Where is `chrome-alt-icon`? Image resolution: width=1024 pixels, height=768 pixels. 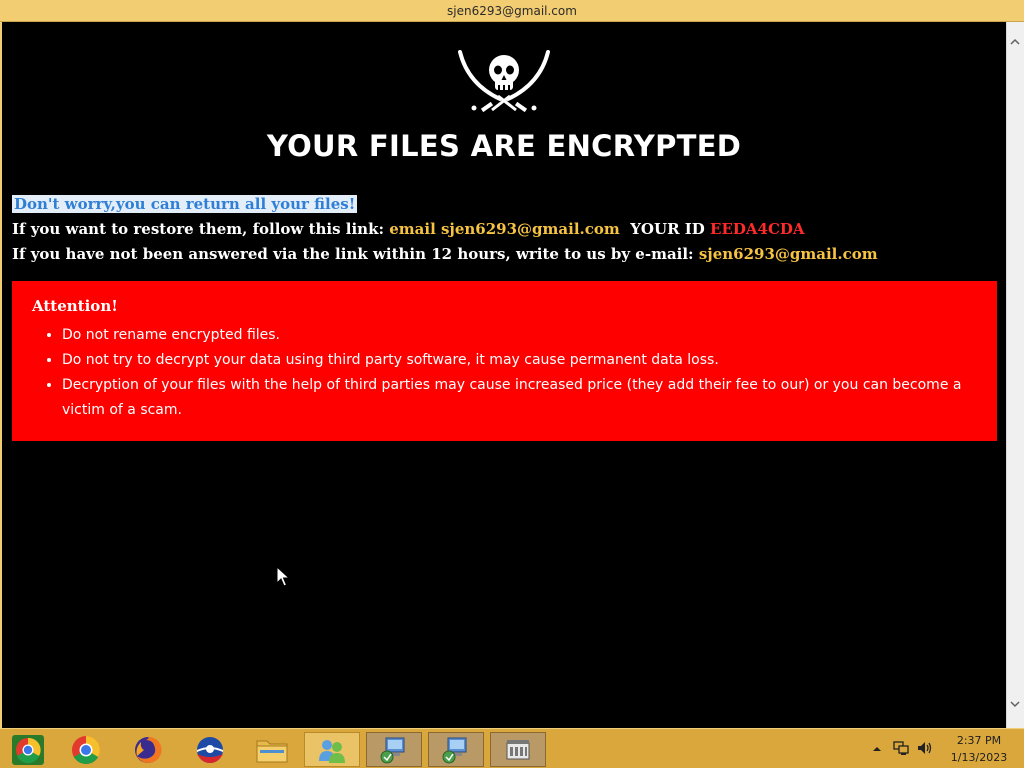
chrome-alt-icon is located at coordinates (28, 749).